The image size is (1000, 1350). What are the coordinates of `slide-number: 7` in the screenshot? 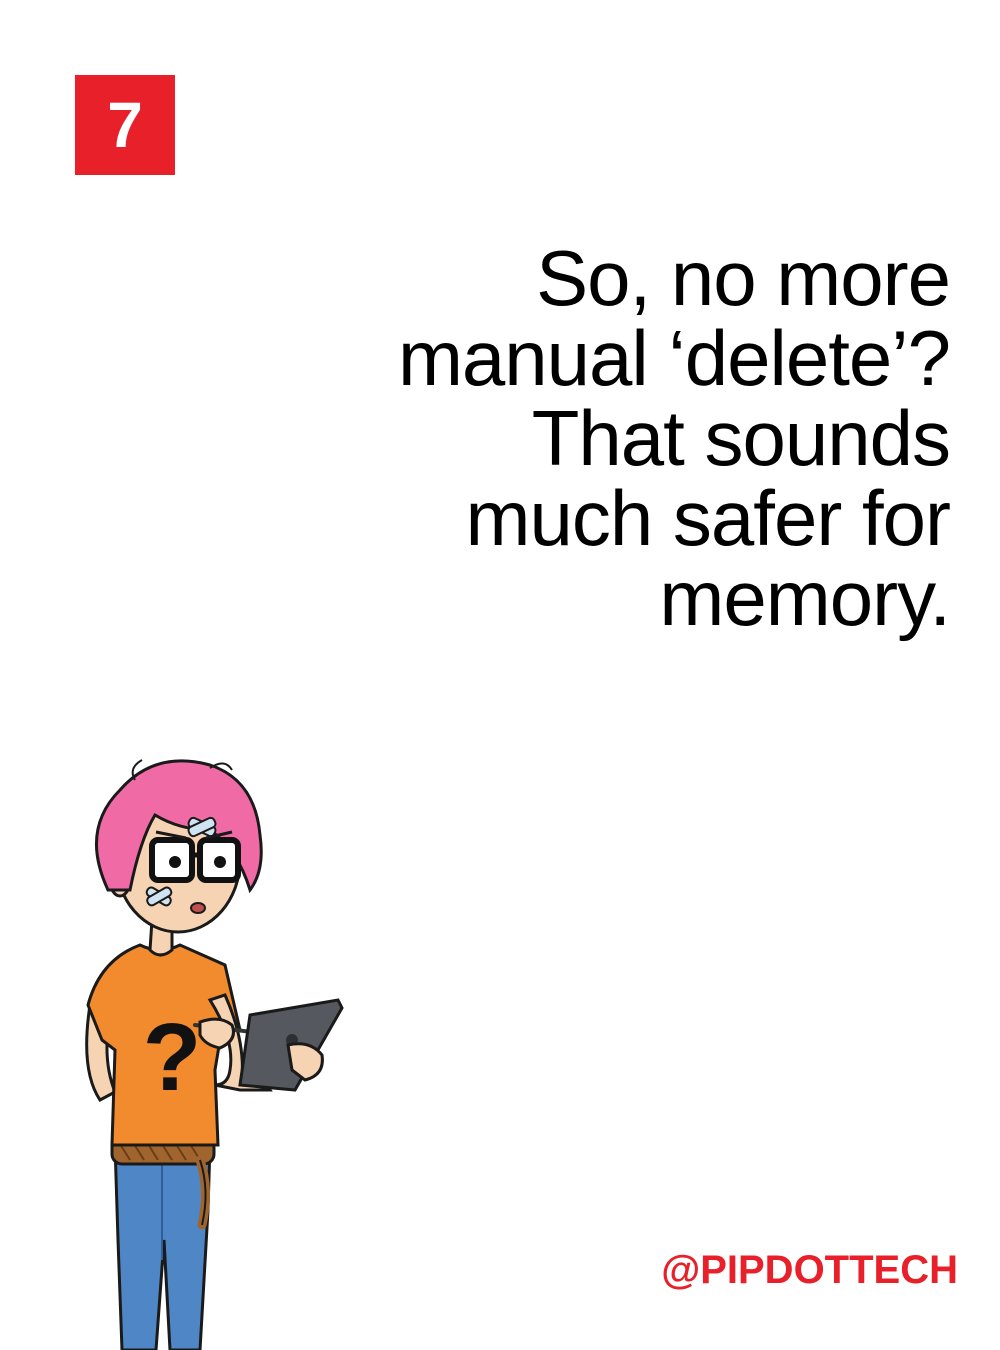 It's located at (125, 125).